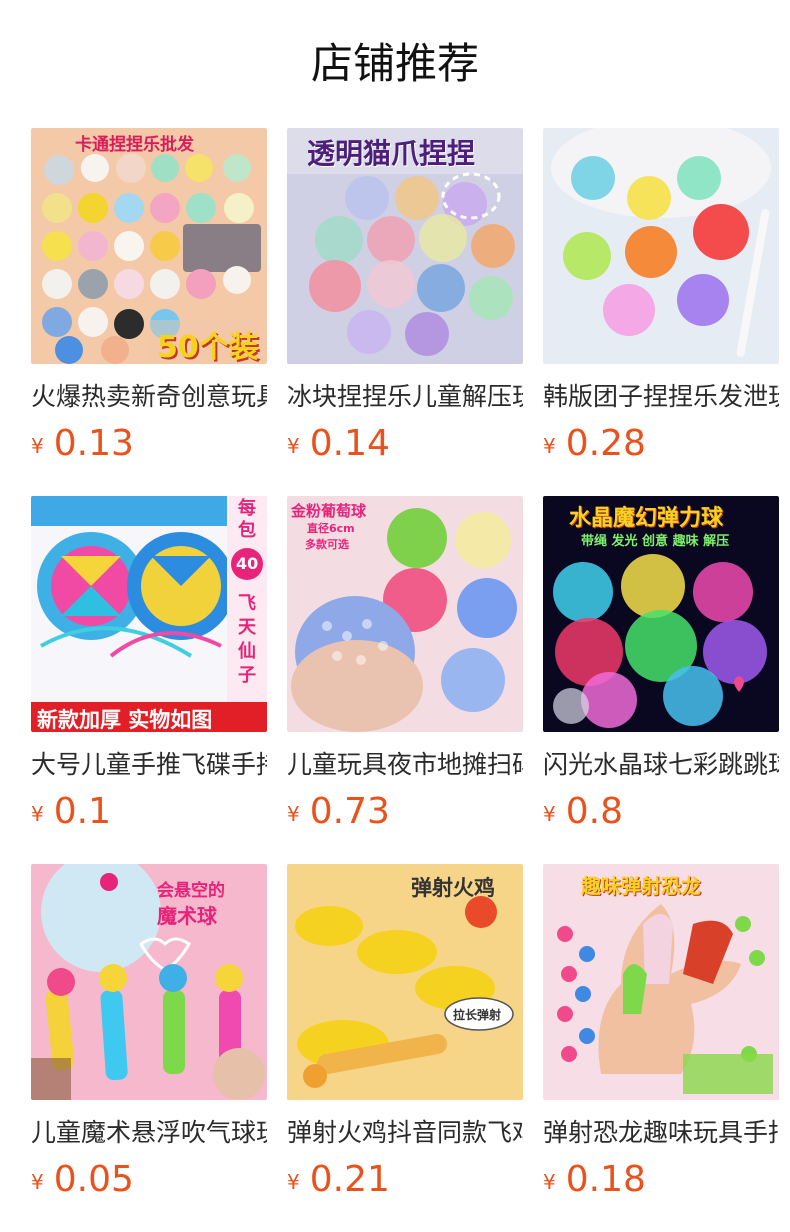 This screenshot has height=1232, width=790. I want to click on product-price: ¥0.05, so click(149, 1180).